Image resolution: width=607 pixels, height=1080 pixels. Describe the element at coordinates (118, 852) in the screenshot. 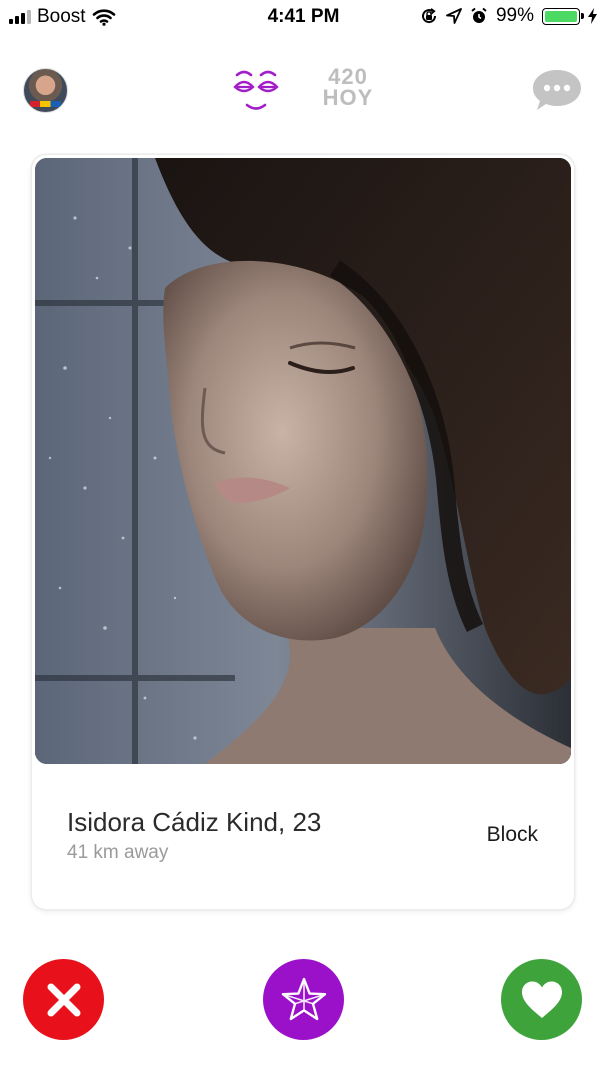

I see `profile-distance: 41 km away` at that location.